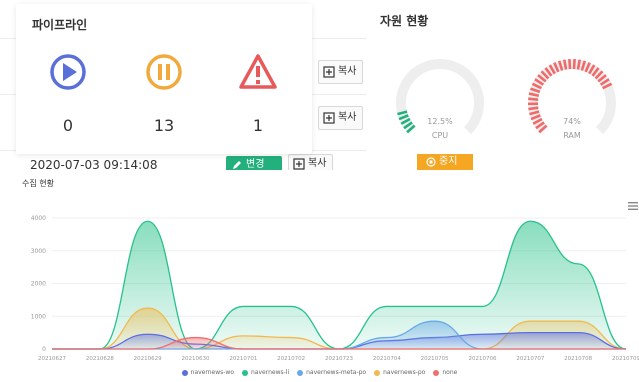 Image resolution: width=639 pixels, height=382 pixels. What do you see at coordinates (243, 359) in the screenshot?
I see `x-tick-label: 20210701` at bounding box center [243, 359].